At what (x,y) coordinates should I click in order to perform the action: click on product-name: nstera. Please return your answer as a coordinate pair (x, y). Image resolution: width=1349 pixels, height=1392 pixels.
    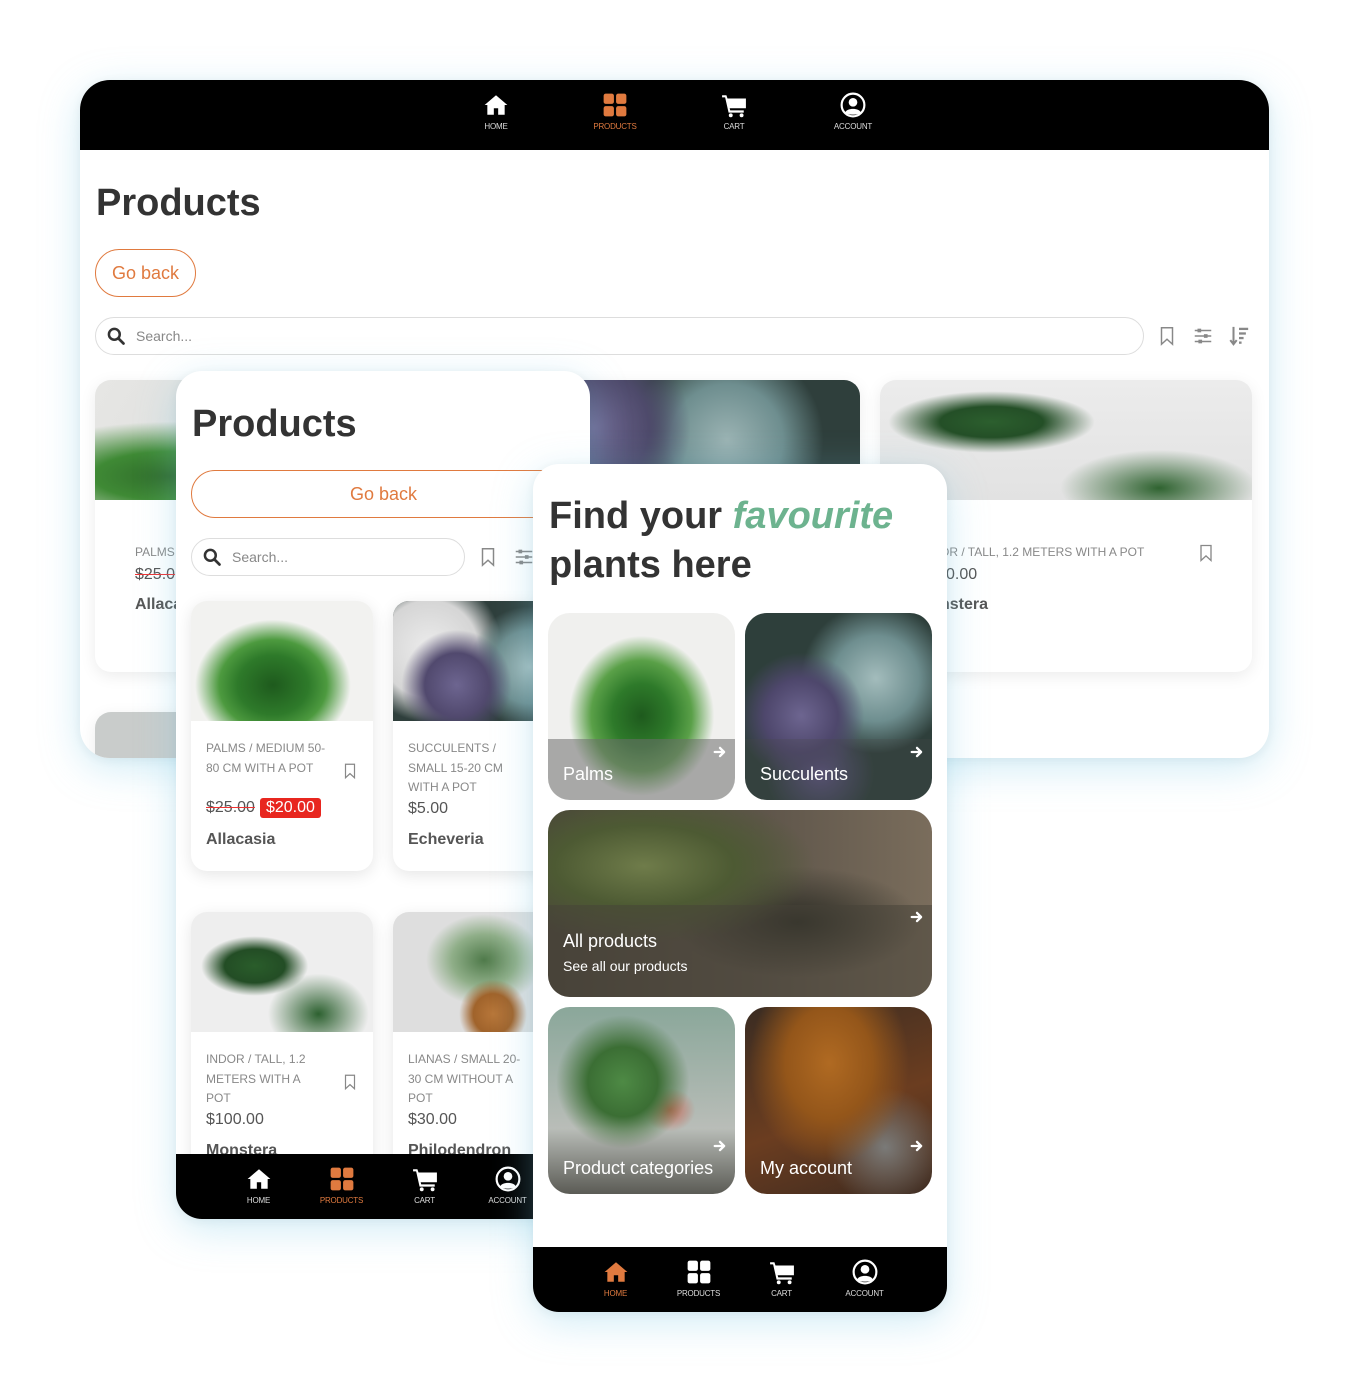
    Looking at the image, I should click on (964, 604).